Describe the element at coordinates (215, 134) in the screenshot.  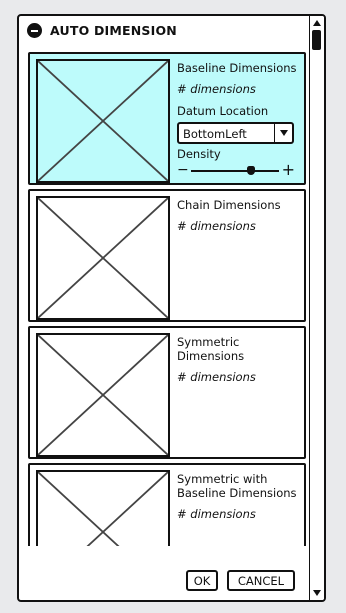
I see `datum-location-value: BottomLeft` at that location.